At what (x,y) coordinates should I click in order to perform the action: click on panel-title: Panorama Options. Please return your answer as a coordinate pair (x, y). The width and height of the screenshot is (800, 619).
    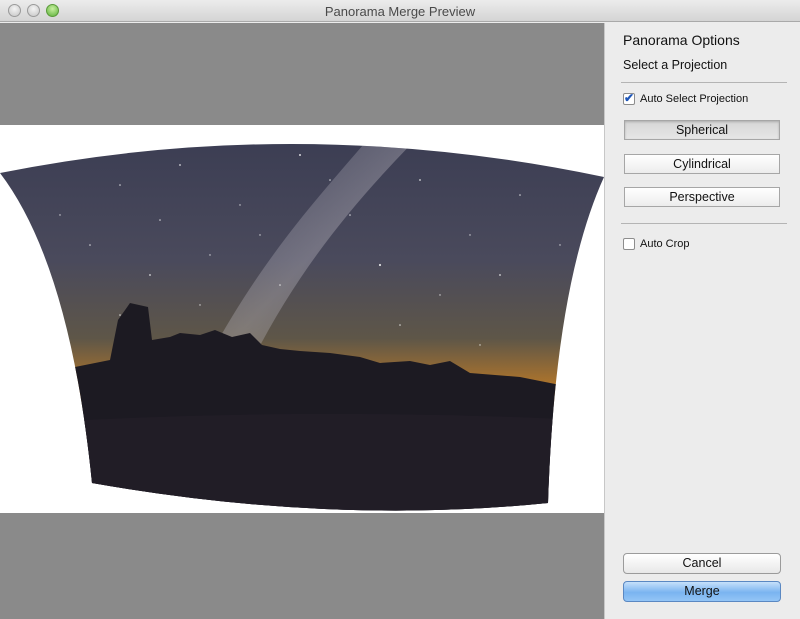
    Looking at the image, I should click on (681, 40).